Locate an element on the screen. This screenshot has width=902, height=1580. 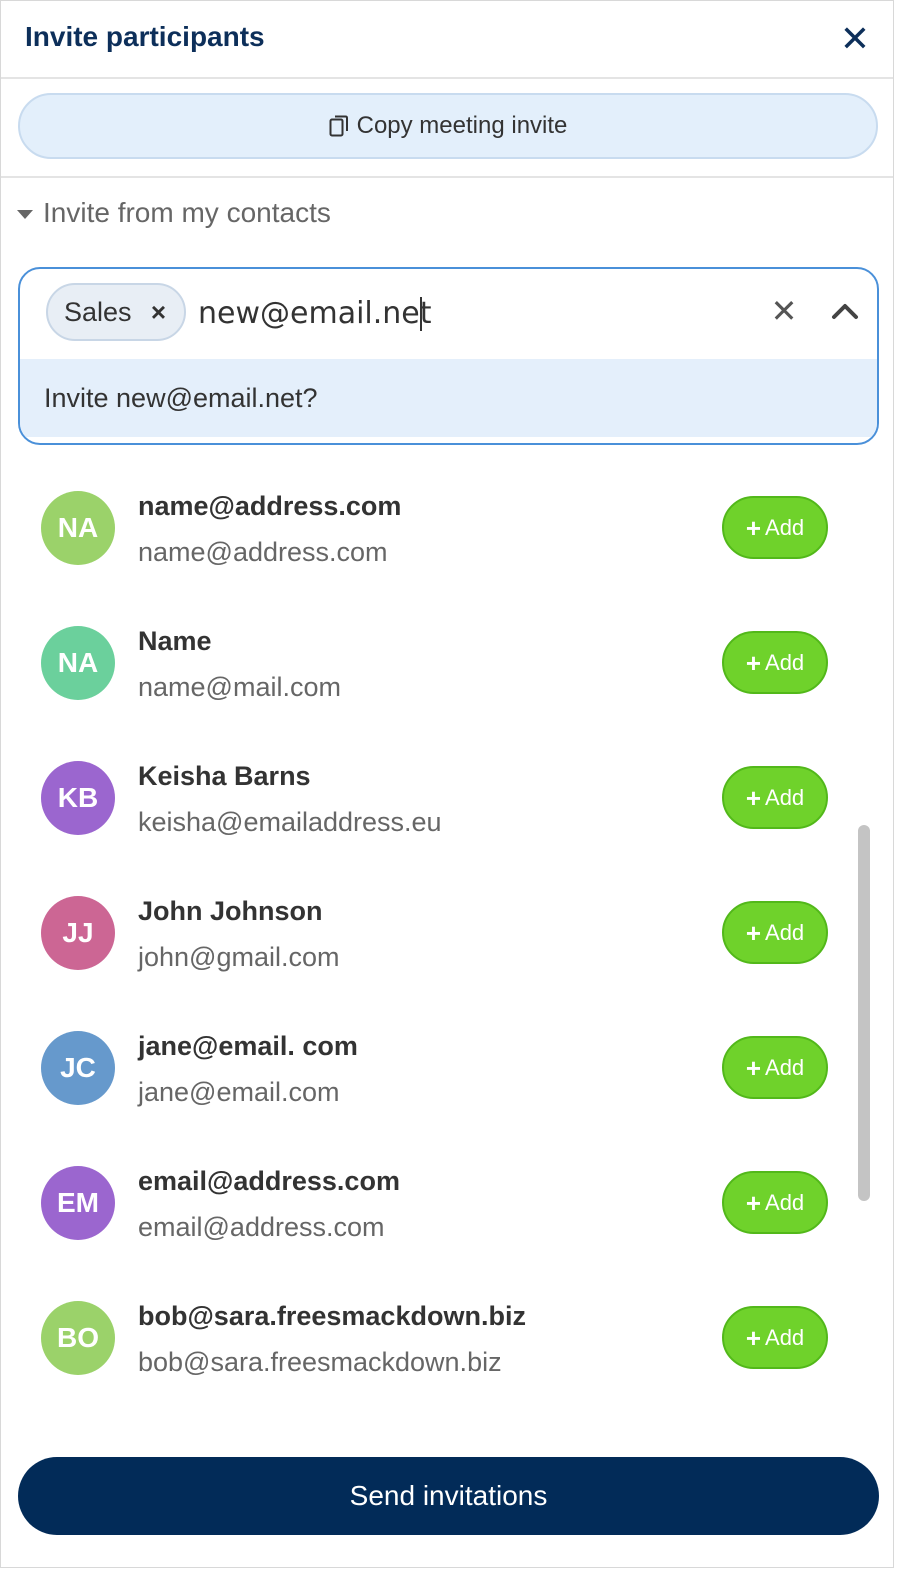
avatar: JJ is located at coordinates (78, 933).